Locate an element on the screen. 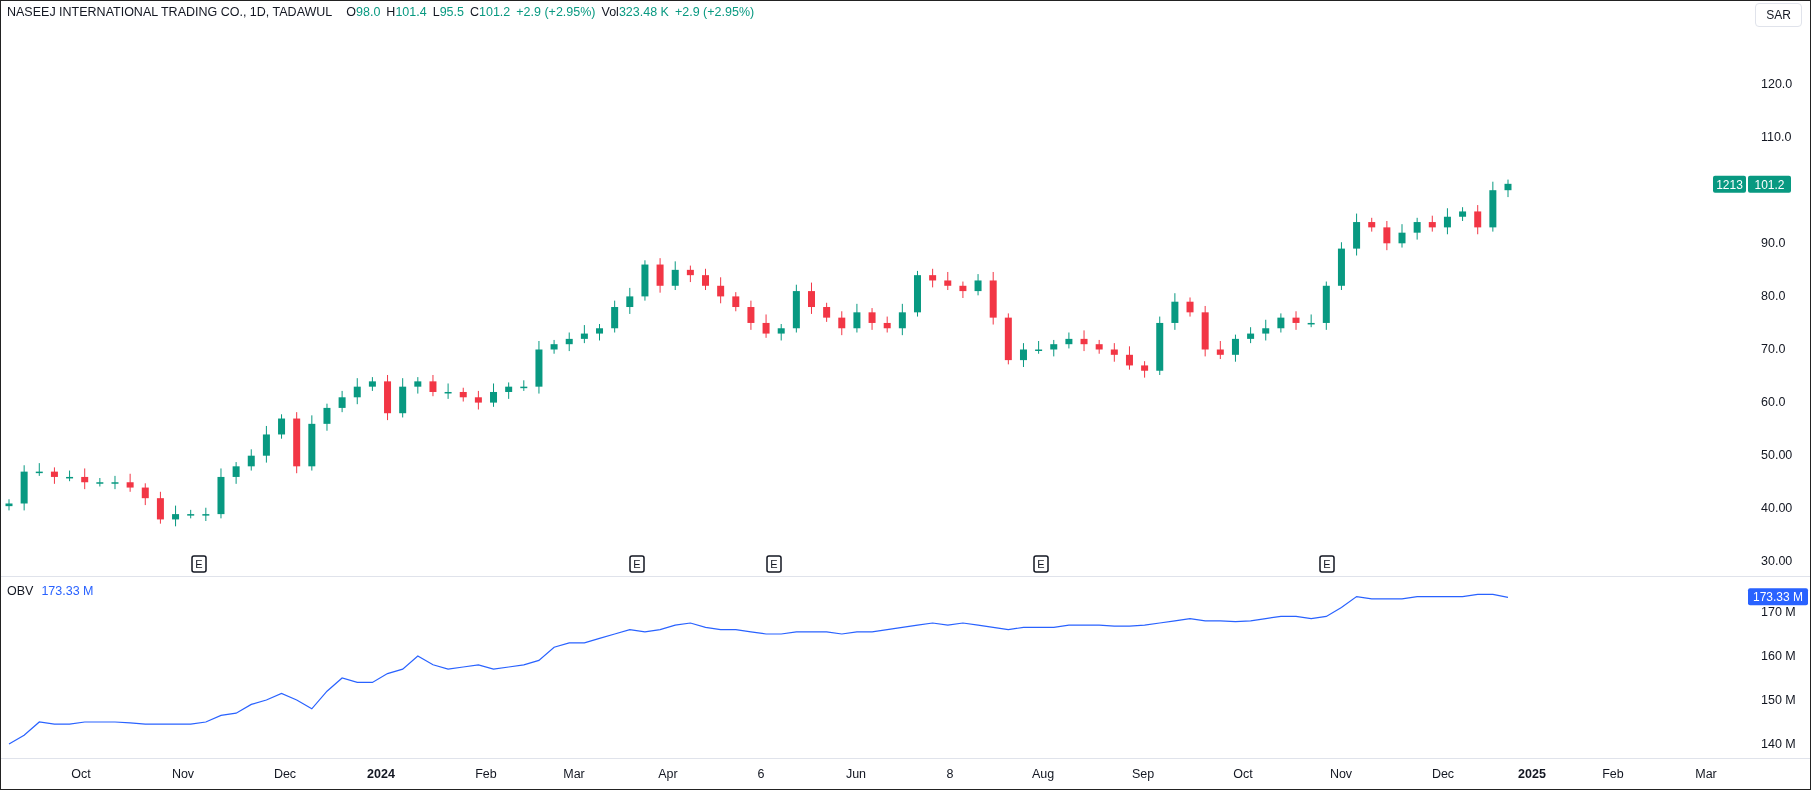 The height and width of the screenshot is (790, 1811). time-label: 2025 is located at coordinates (1532, 774).